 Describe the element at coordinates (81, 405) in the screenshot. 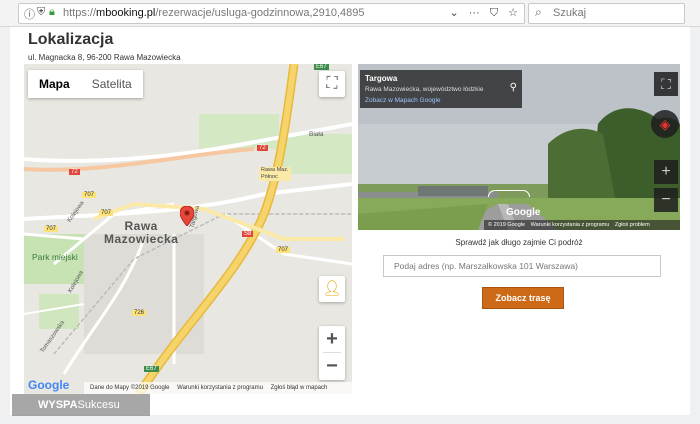

I see `watermark-logo: WYSPASukcesu` at that location.